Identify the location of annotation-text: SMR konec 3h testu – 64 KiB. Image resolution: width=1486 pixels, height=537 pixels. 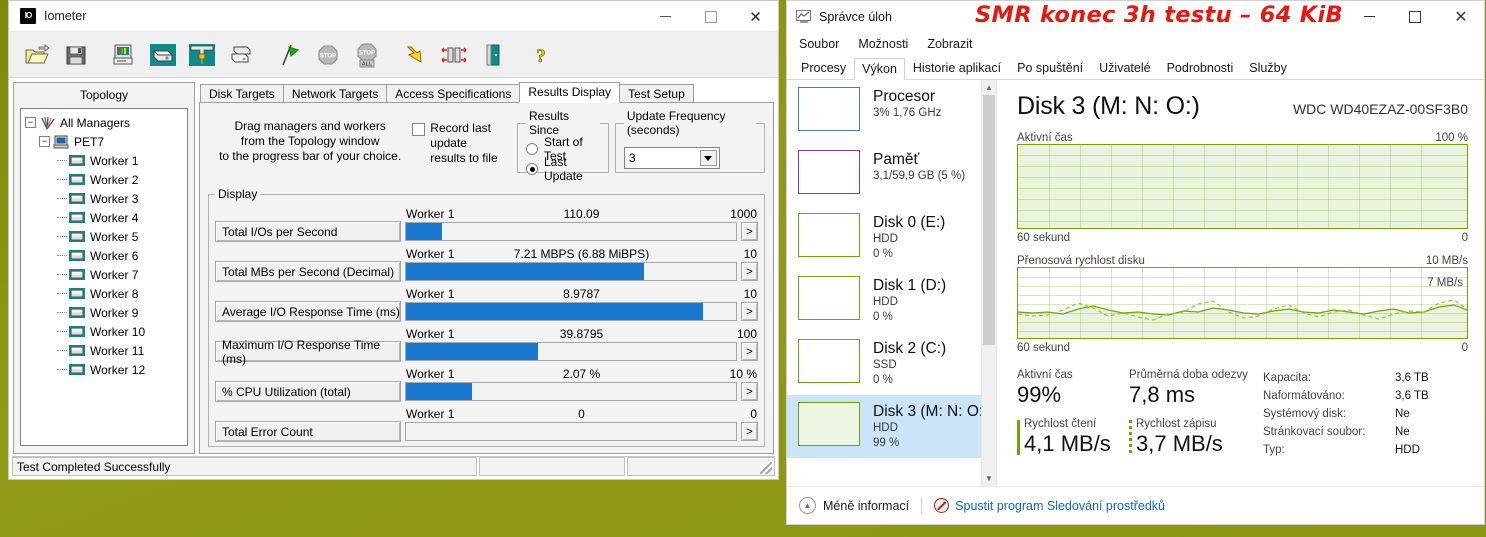
(1159, 15).